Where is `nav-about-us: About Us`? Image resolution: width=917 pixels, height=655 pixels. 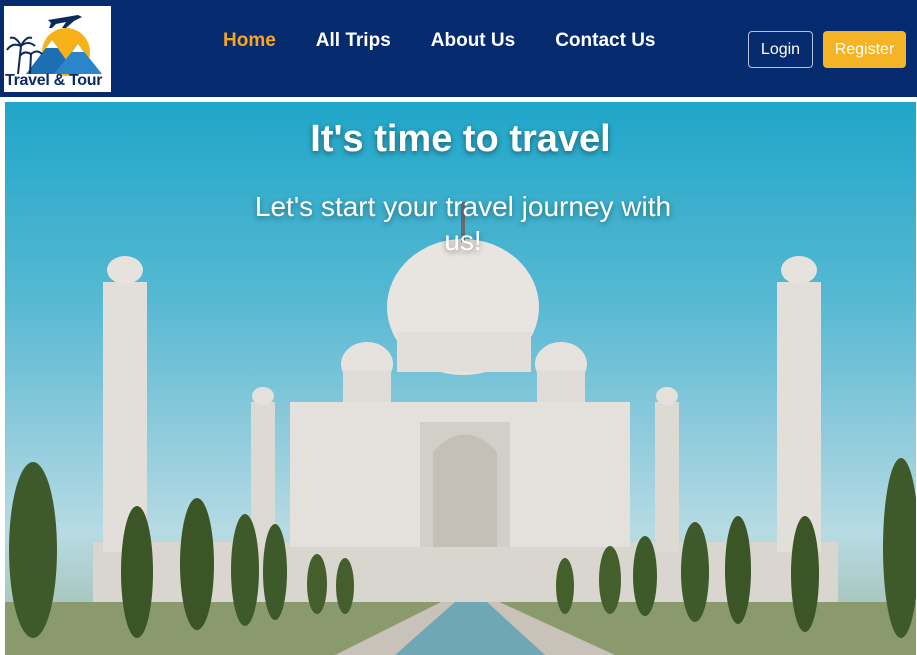
nav-about-us: About Us is located at coordinates (473, 41).